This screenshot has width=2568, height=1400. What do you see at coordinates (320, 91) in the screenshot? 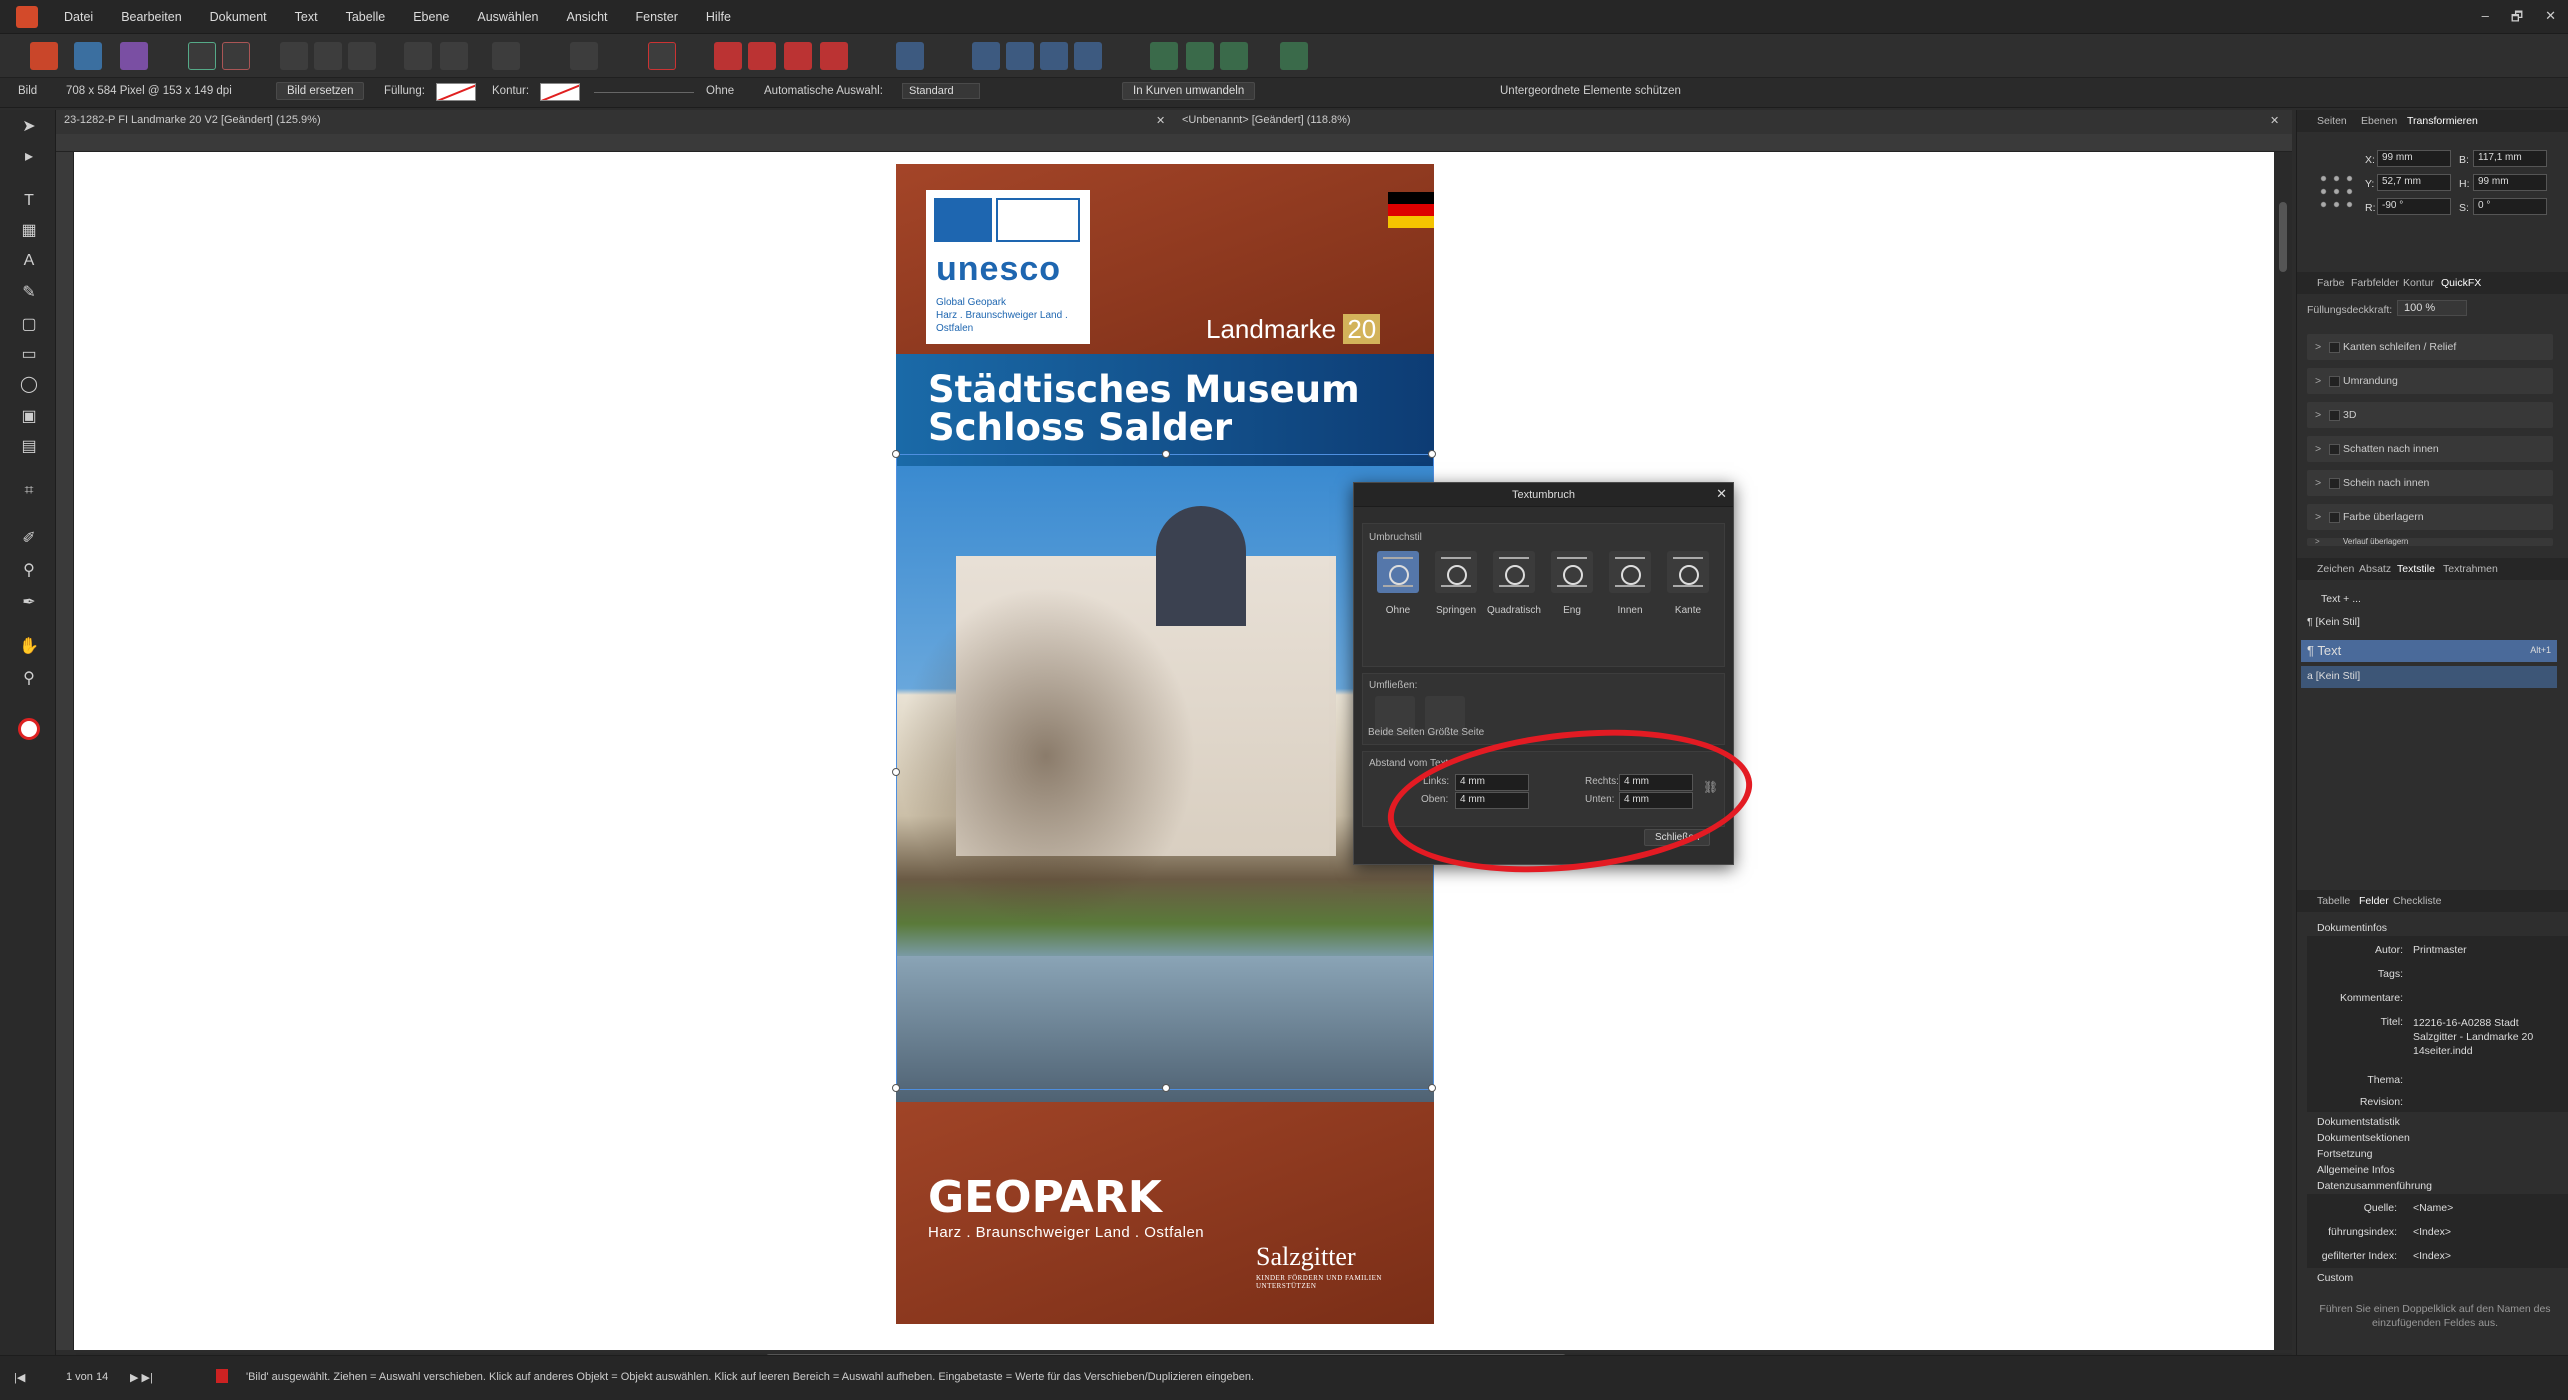
I see `replace-image-button: Bild ersetzen` at bounding box center [320, 91].